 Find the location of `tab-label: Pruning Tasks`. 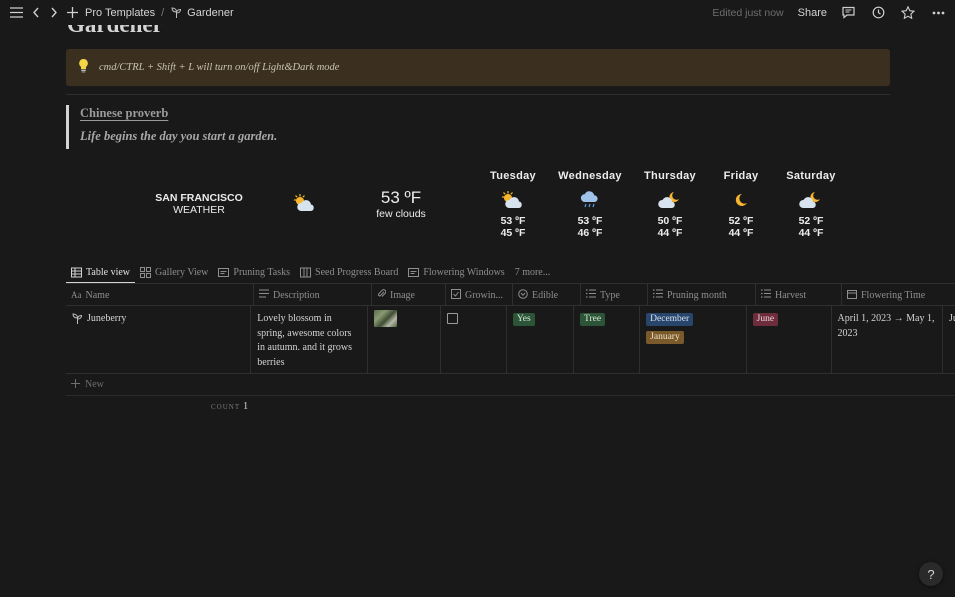

tab-label: Pruning Tasks is located at coordinates (262, 272).